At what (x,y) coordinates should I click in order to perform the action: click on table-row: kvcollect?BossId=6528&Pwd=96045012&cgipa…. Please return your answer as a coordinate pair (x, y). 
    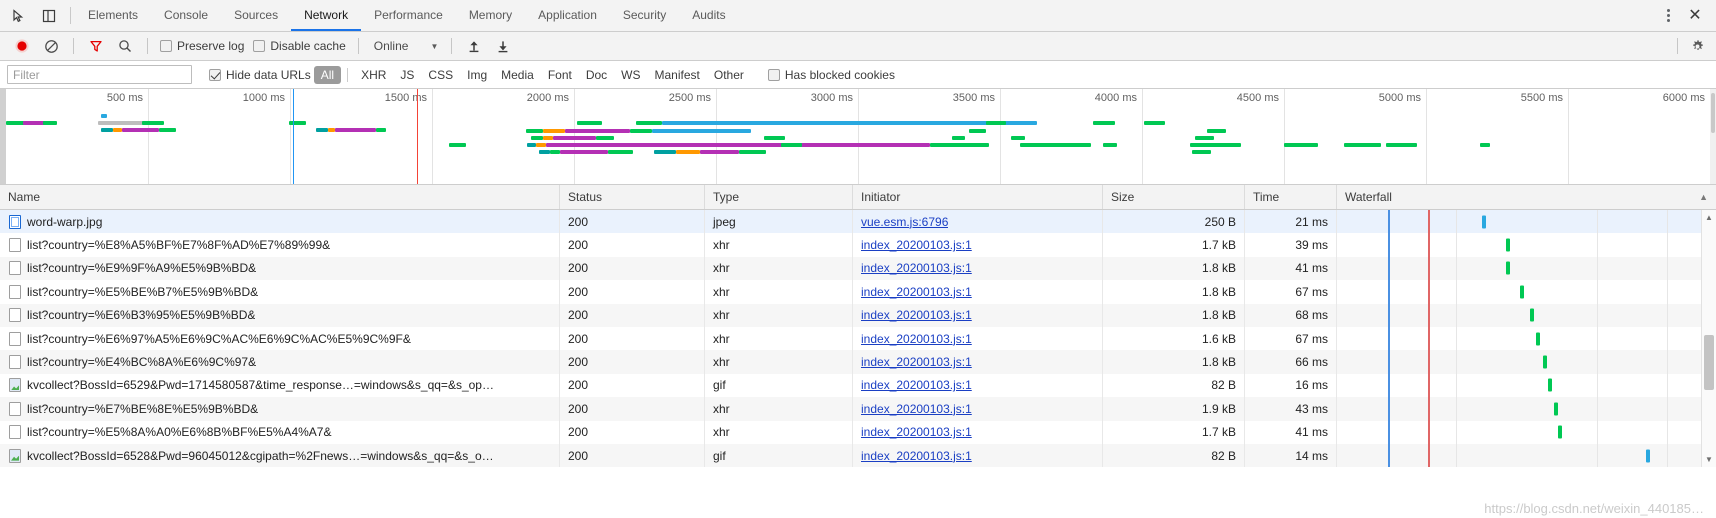
    Looking at the image, I should click on (858, 455).